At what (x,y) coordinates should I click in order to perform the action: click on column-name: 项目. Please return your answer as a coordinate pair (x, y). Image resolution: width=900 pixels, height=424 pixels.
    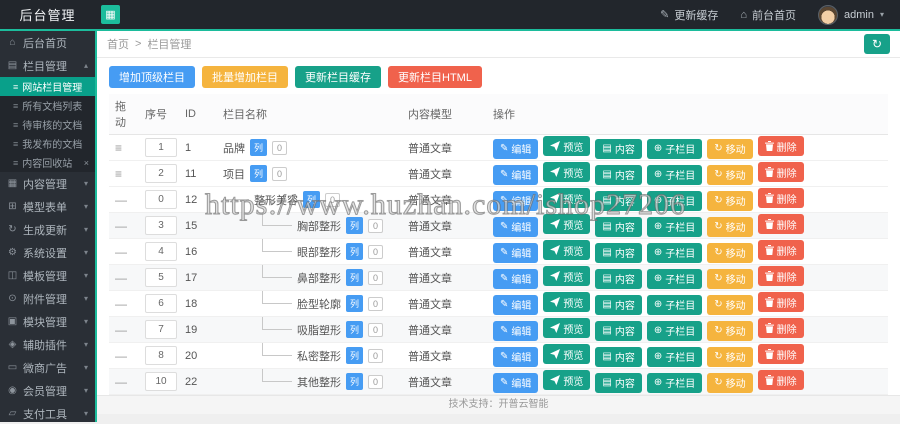
    Looking at the image, I should click on (234, 174).